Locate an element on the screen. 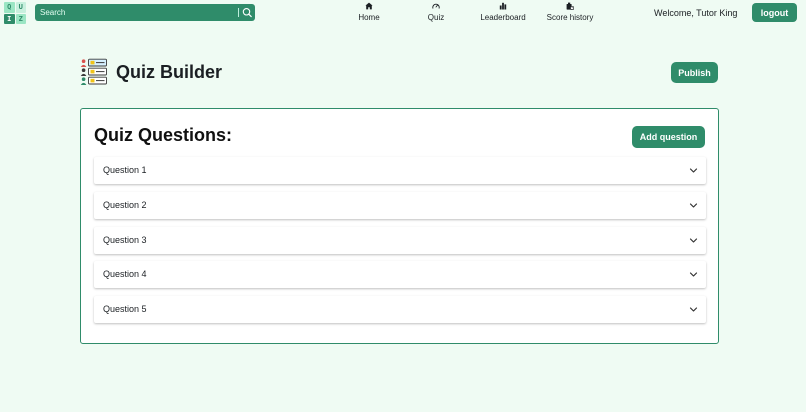 The image size is (806, 412). search-input is located at coordinates (135, 12).